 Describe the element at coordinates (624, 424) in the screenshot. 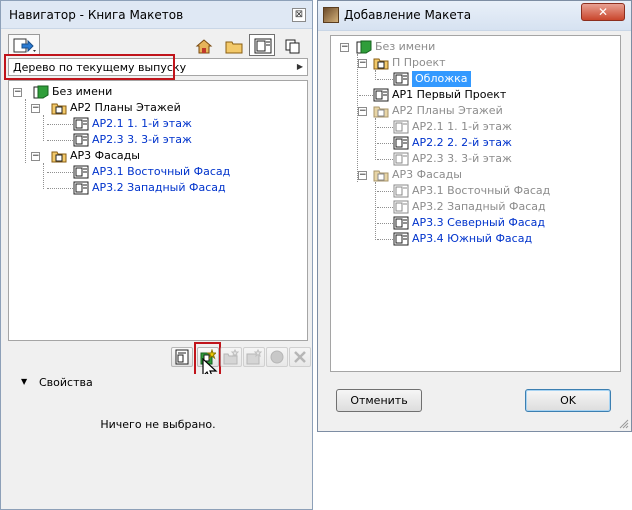

I see `resize-grip-icon` at that location.